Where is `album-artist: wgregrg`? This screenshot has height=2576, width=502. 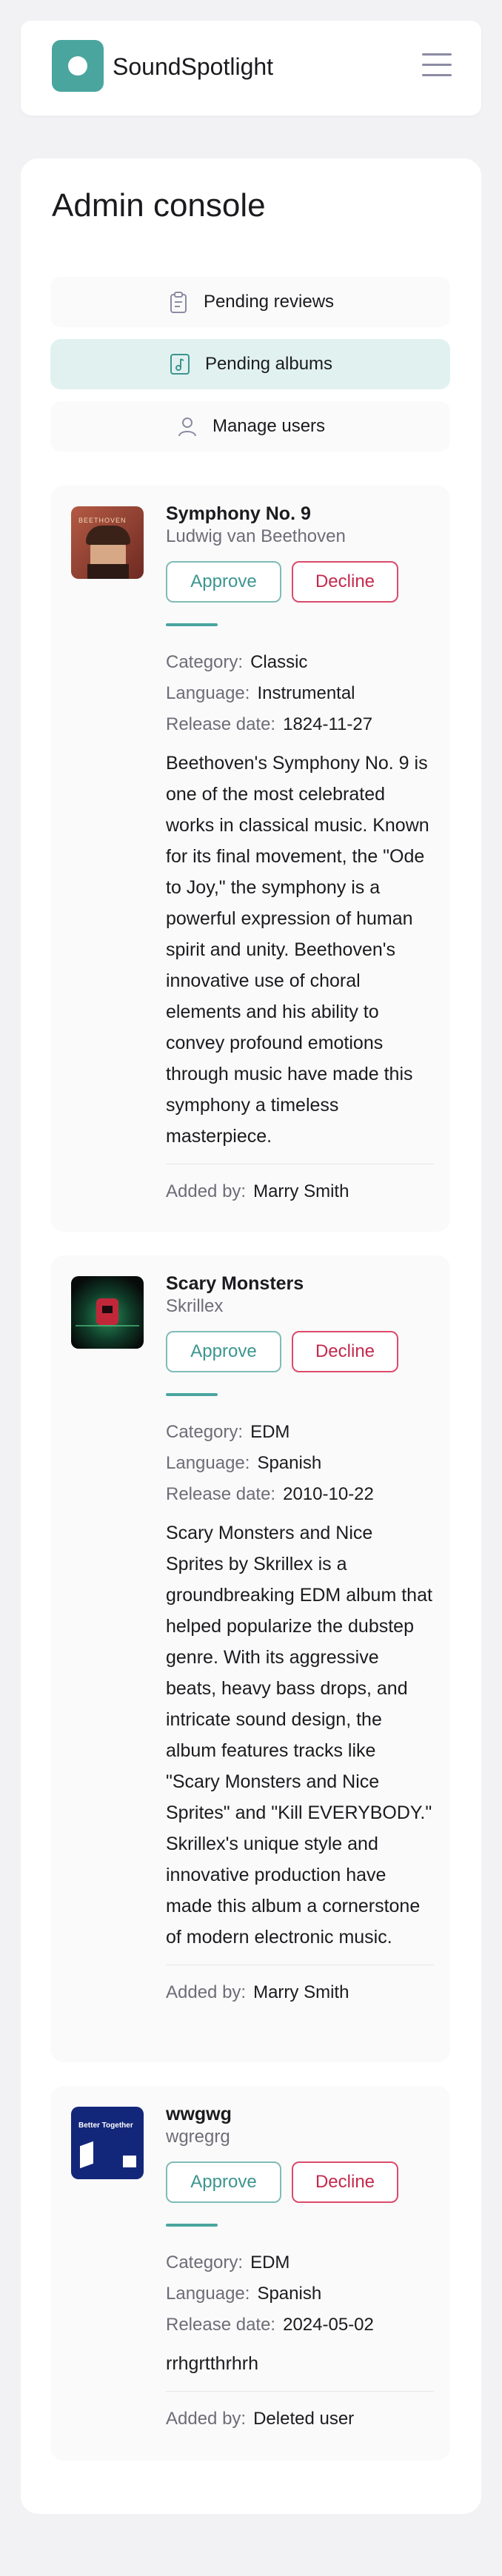
album-artist: wgregrg is located at coordinates (198, 2137).